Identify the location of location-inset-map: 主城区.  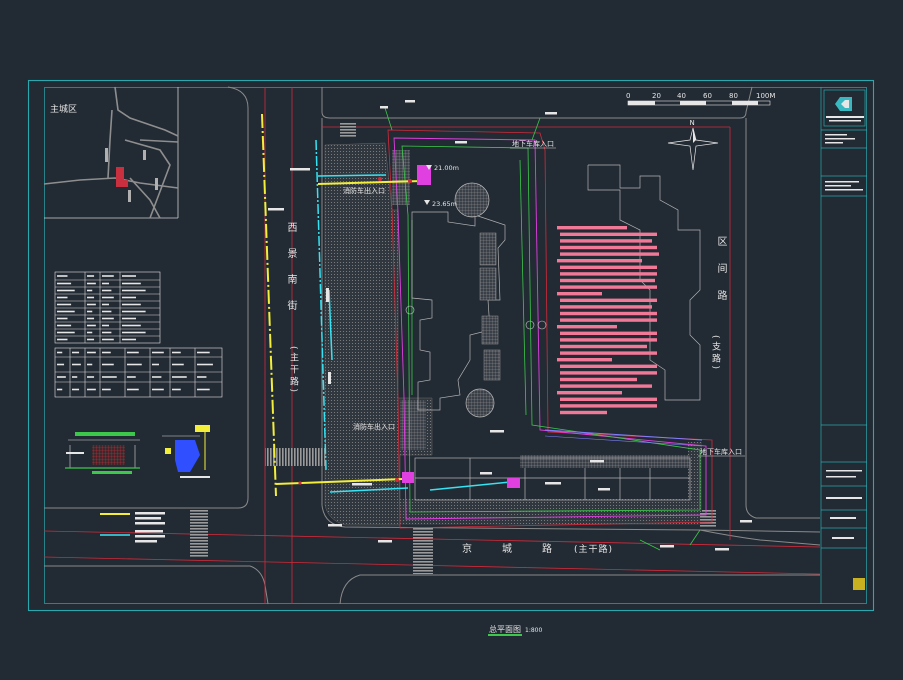
(111, 152).